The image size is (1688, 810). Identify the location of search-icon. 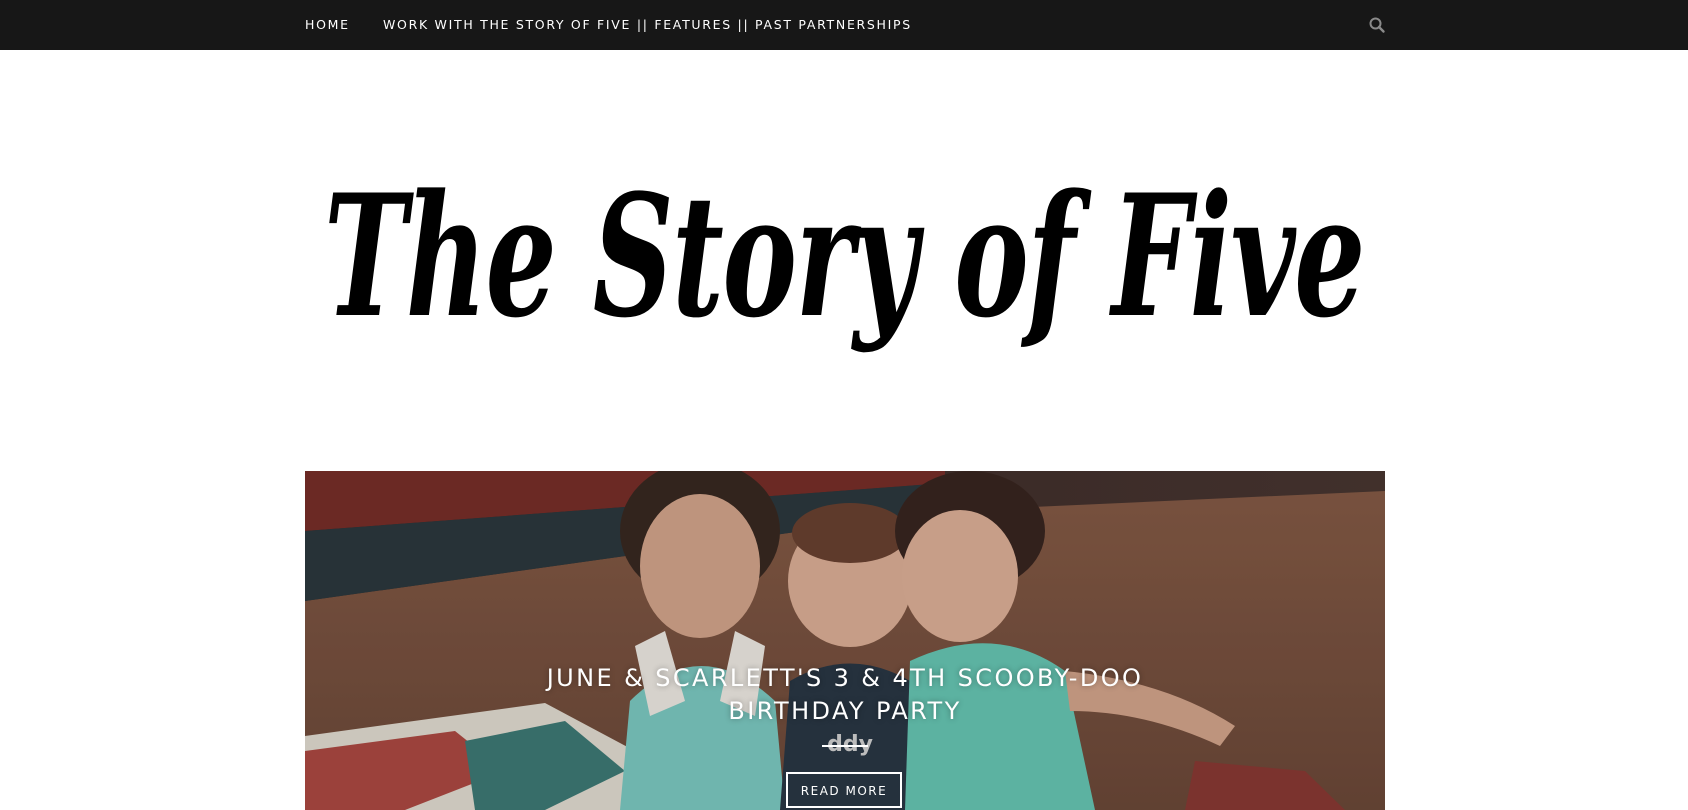
(1377, 25).